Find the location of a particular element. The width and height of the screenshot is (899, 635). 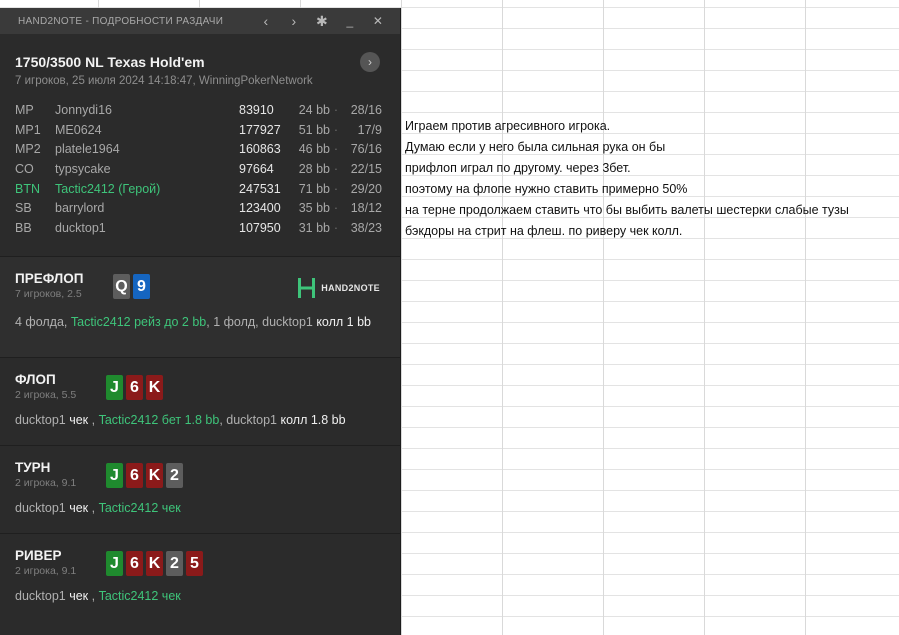

player-vpip-pfr: 17/9 is located at coordinates (369, 129).